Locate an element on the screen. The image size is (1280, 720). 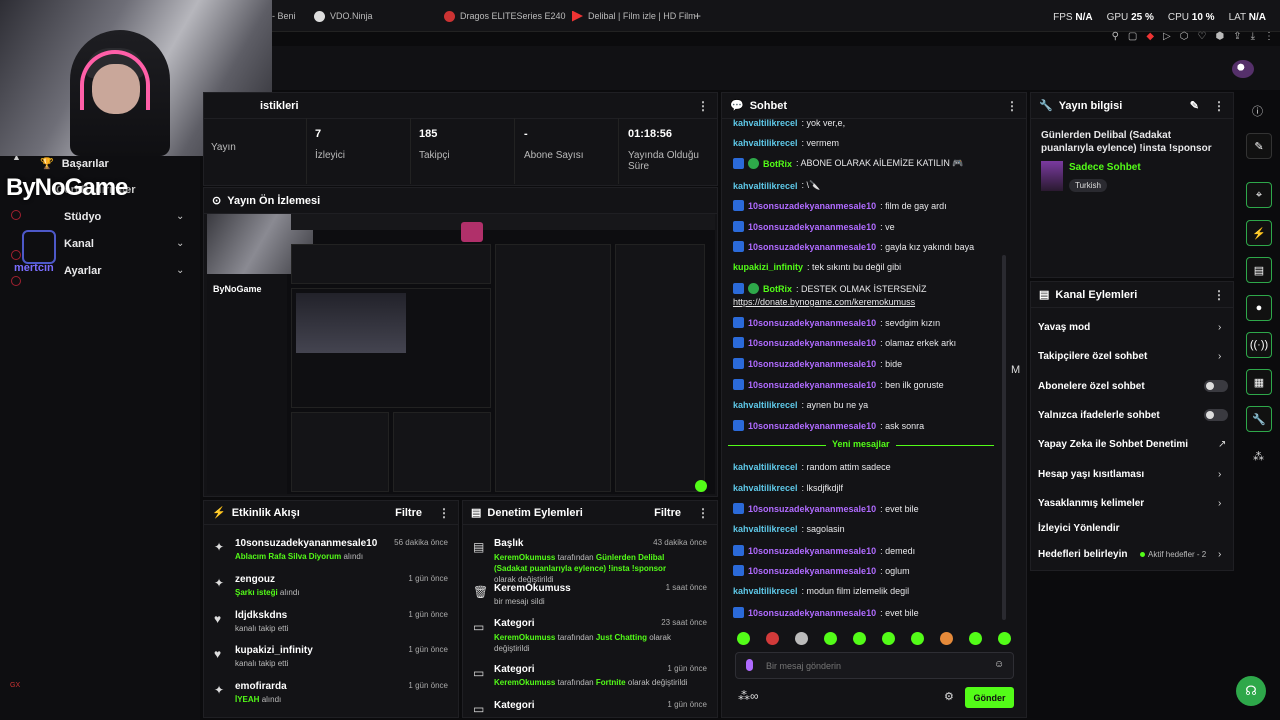
chat-message: kahvaltilikrecel: aynen bu ne ya is located at coordinates (800, 405).